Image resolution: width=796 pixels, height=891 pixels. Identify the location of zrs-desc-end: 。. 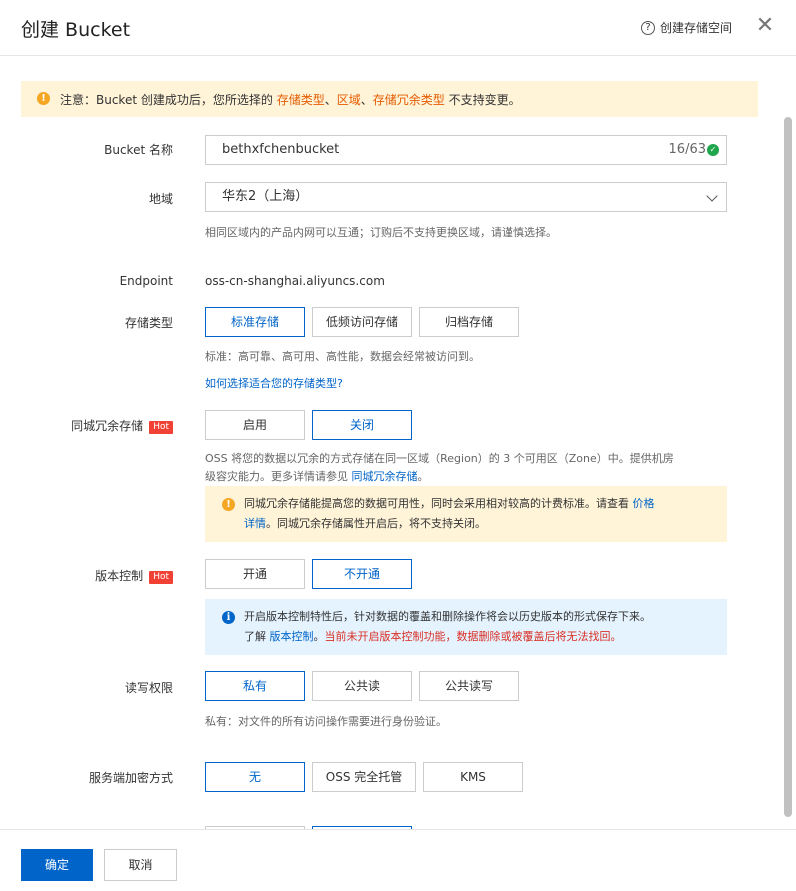
(423, 476).